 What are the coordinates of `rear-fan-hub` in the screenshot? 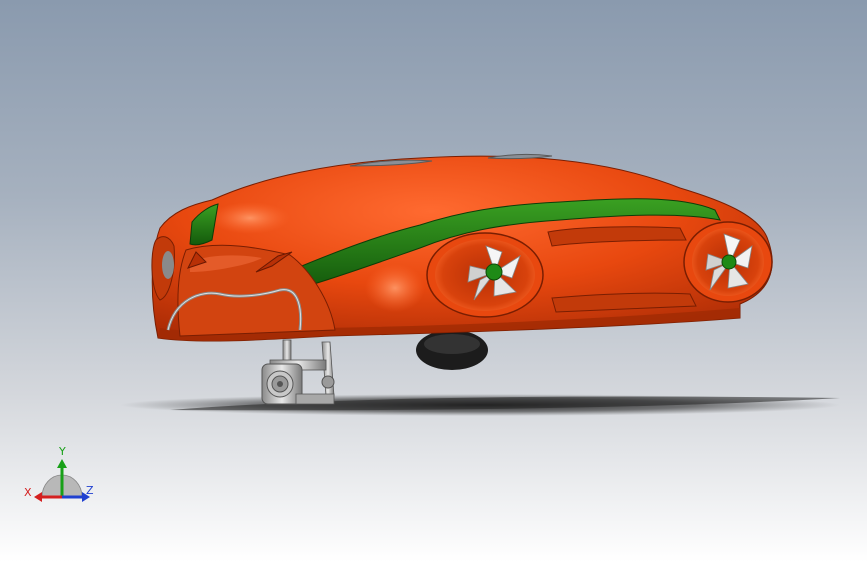 It's located at (729, 262).